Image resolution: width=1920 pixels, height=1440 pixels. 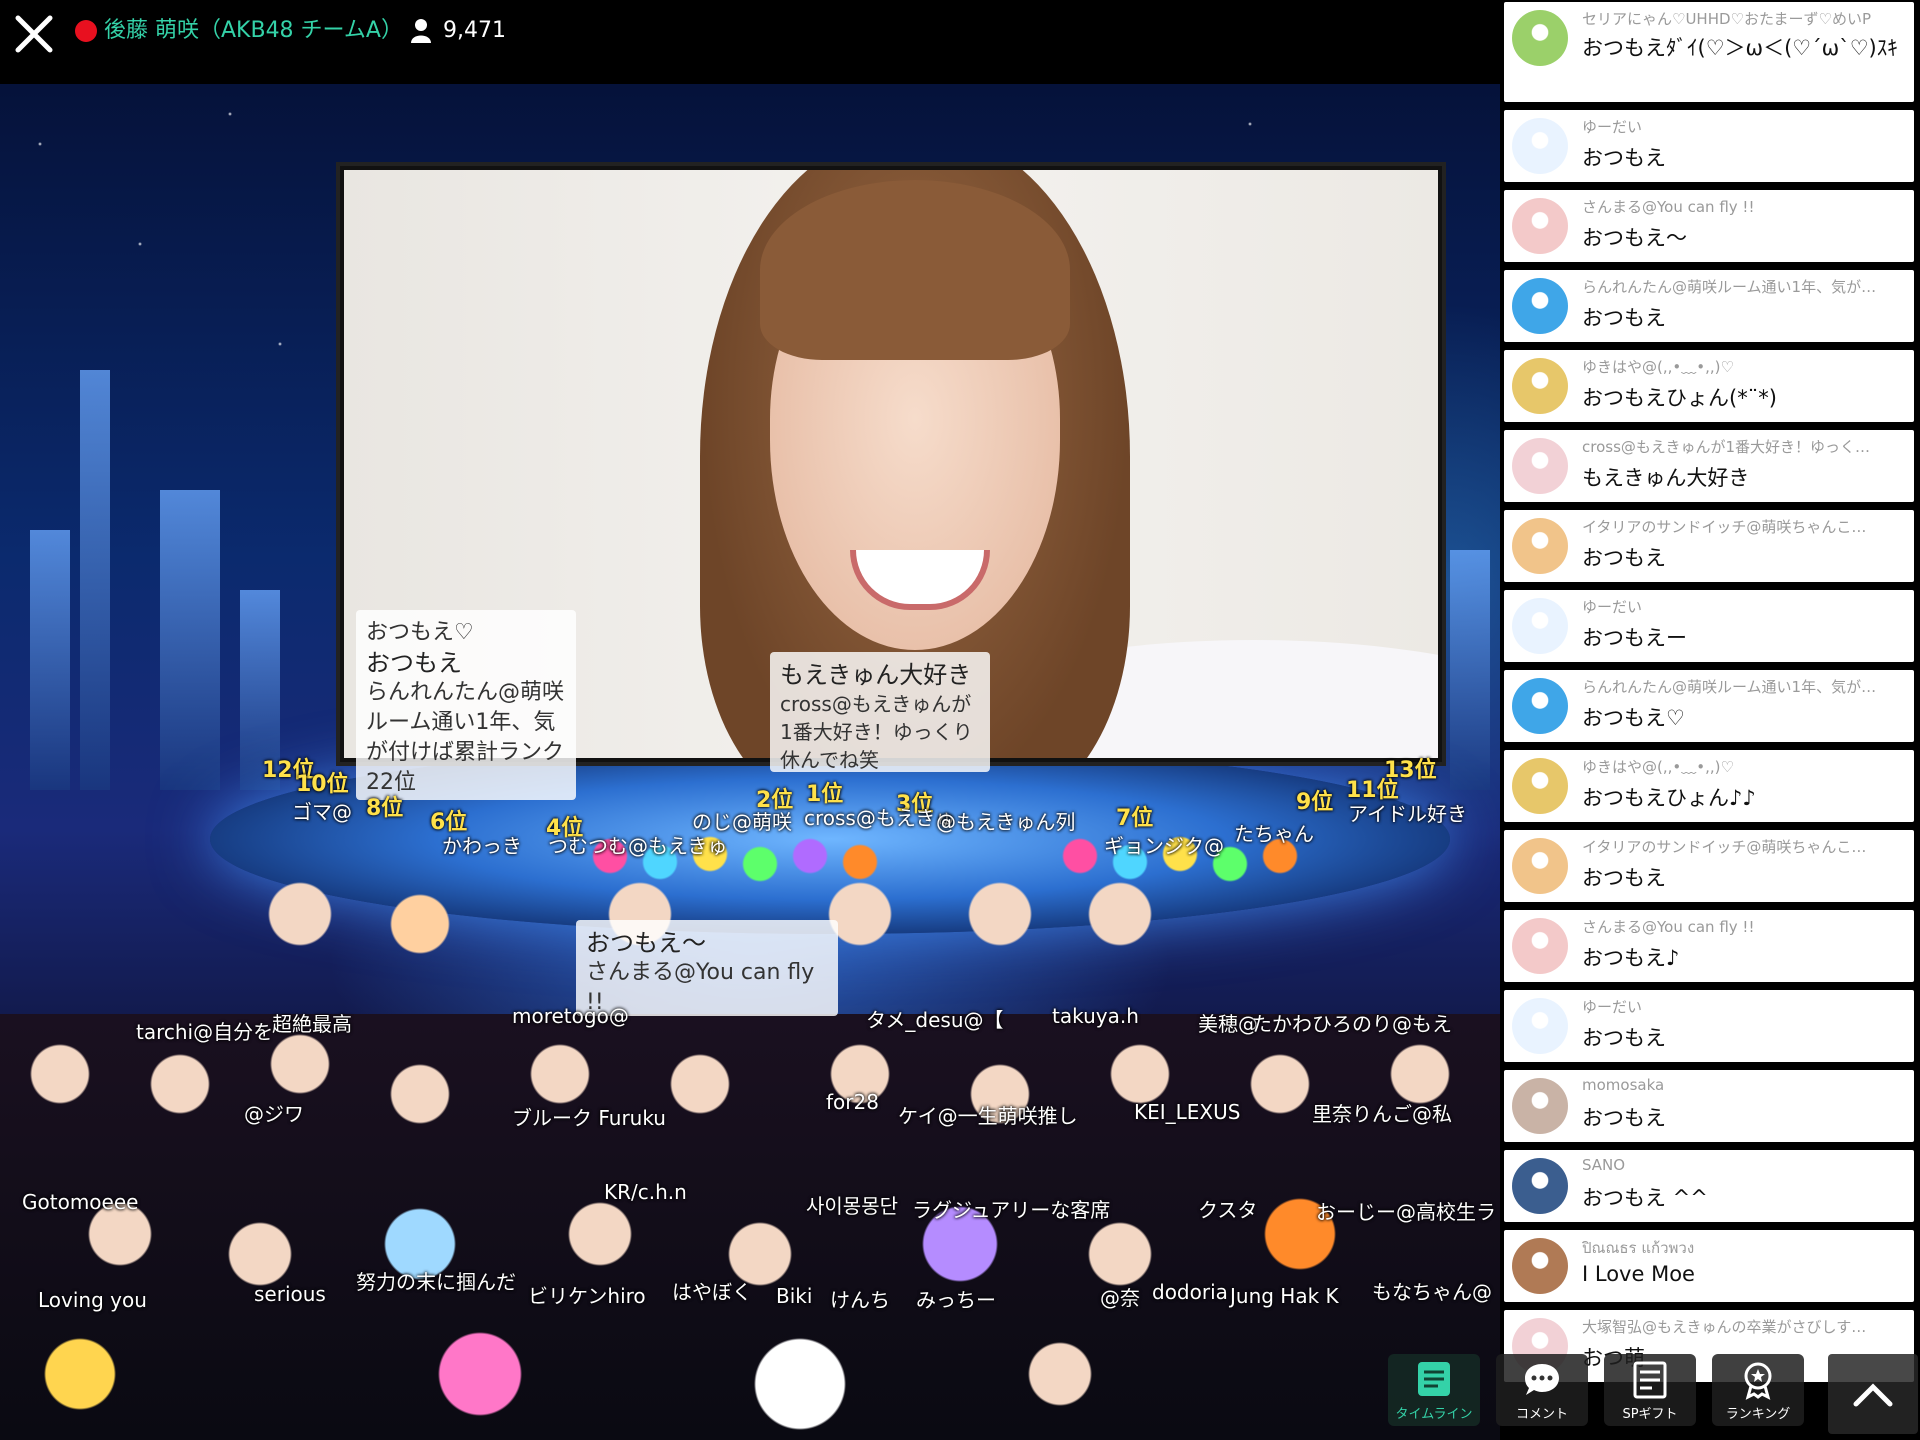 I want to click on comment-item: SANO おつもえ ^^, so click(x=1709, y=1186).